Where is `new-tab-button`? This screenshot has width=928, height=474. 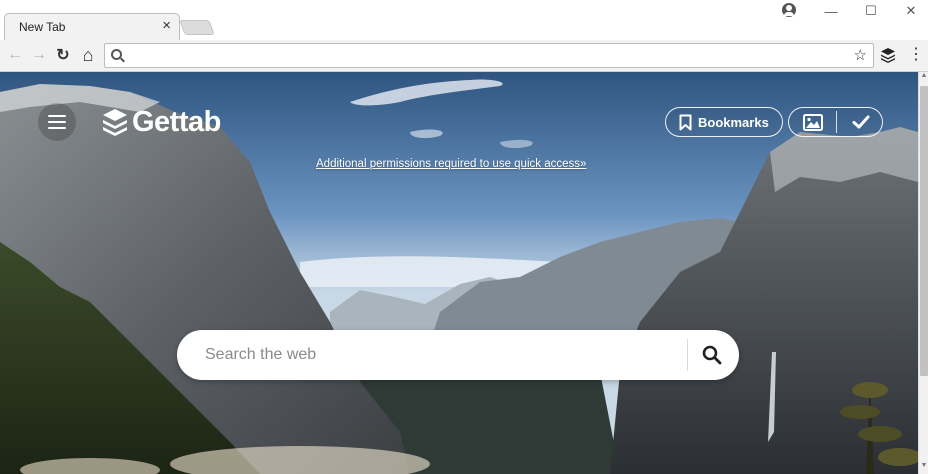 new-tab-button is located at coordinates (197, 27).